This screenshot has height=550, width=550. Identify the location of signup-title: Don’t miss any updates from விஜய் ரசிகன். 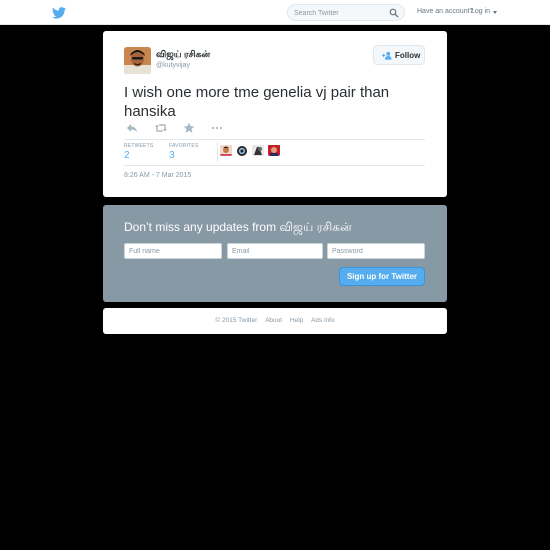
(238, 227).